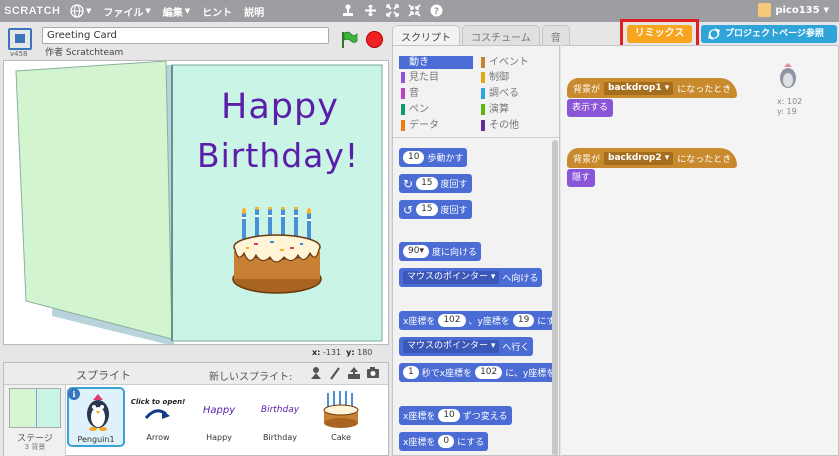 This screenshot has width=839, height=456. What do you see at coordinates (555, 298) in the screenshot?
I see `palette-scrollbar` at bounding box center [555, 298].